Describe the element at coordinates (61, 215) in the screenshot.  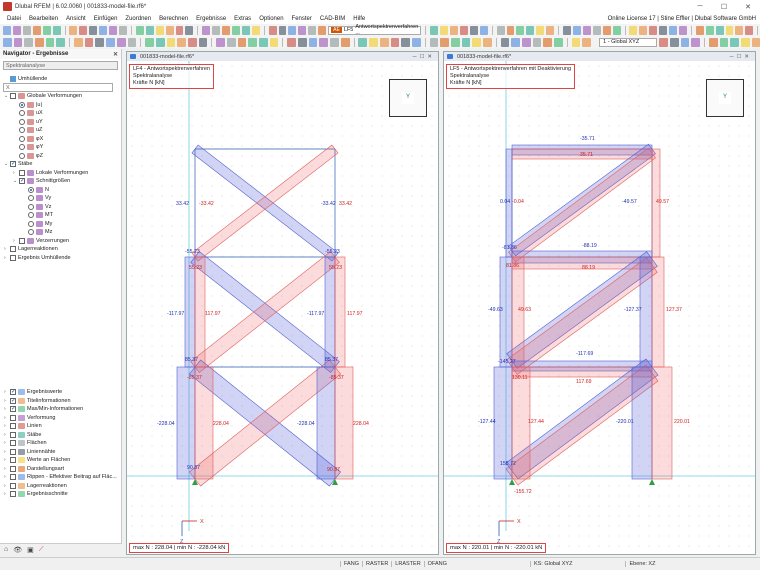
I see `tree-item: MT` at that location.